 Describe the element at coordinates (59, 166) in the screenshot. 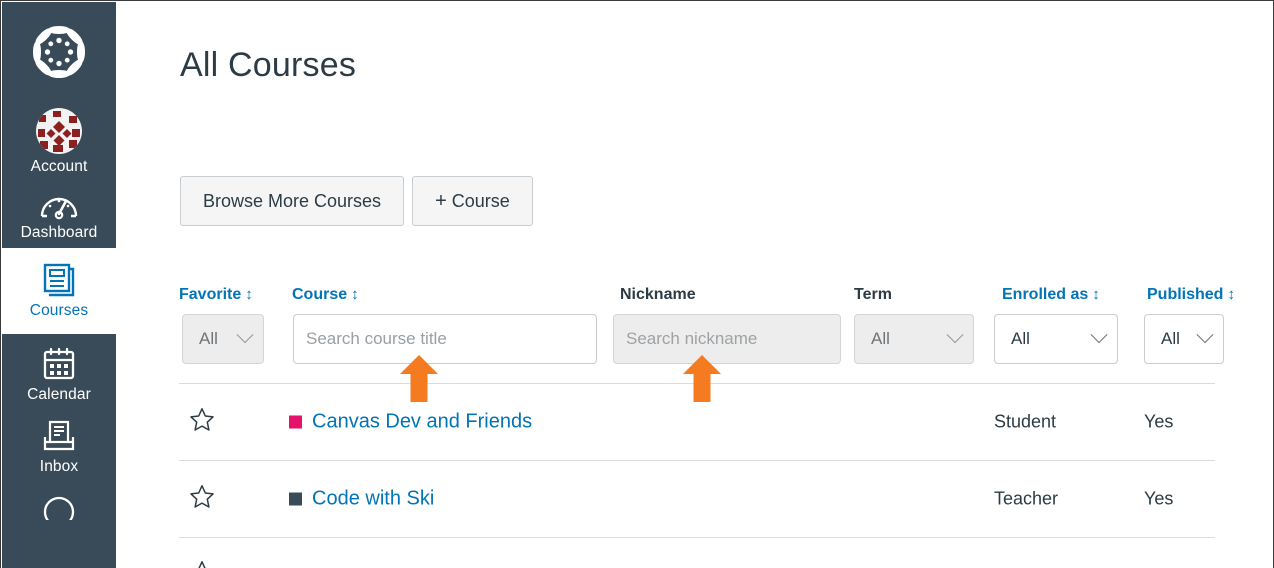

I see `sidebar-item-label: Account` at that location.